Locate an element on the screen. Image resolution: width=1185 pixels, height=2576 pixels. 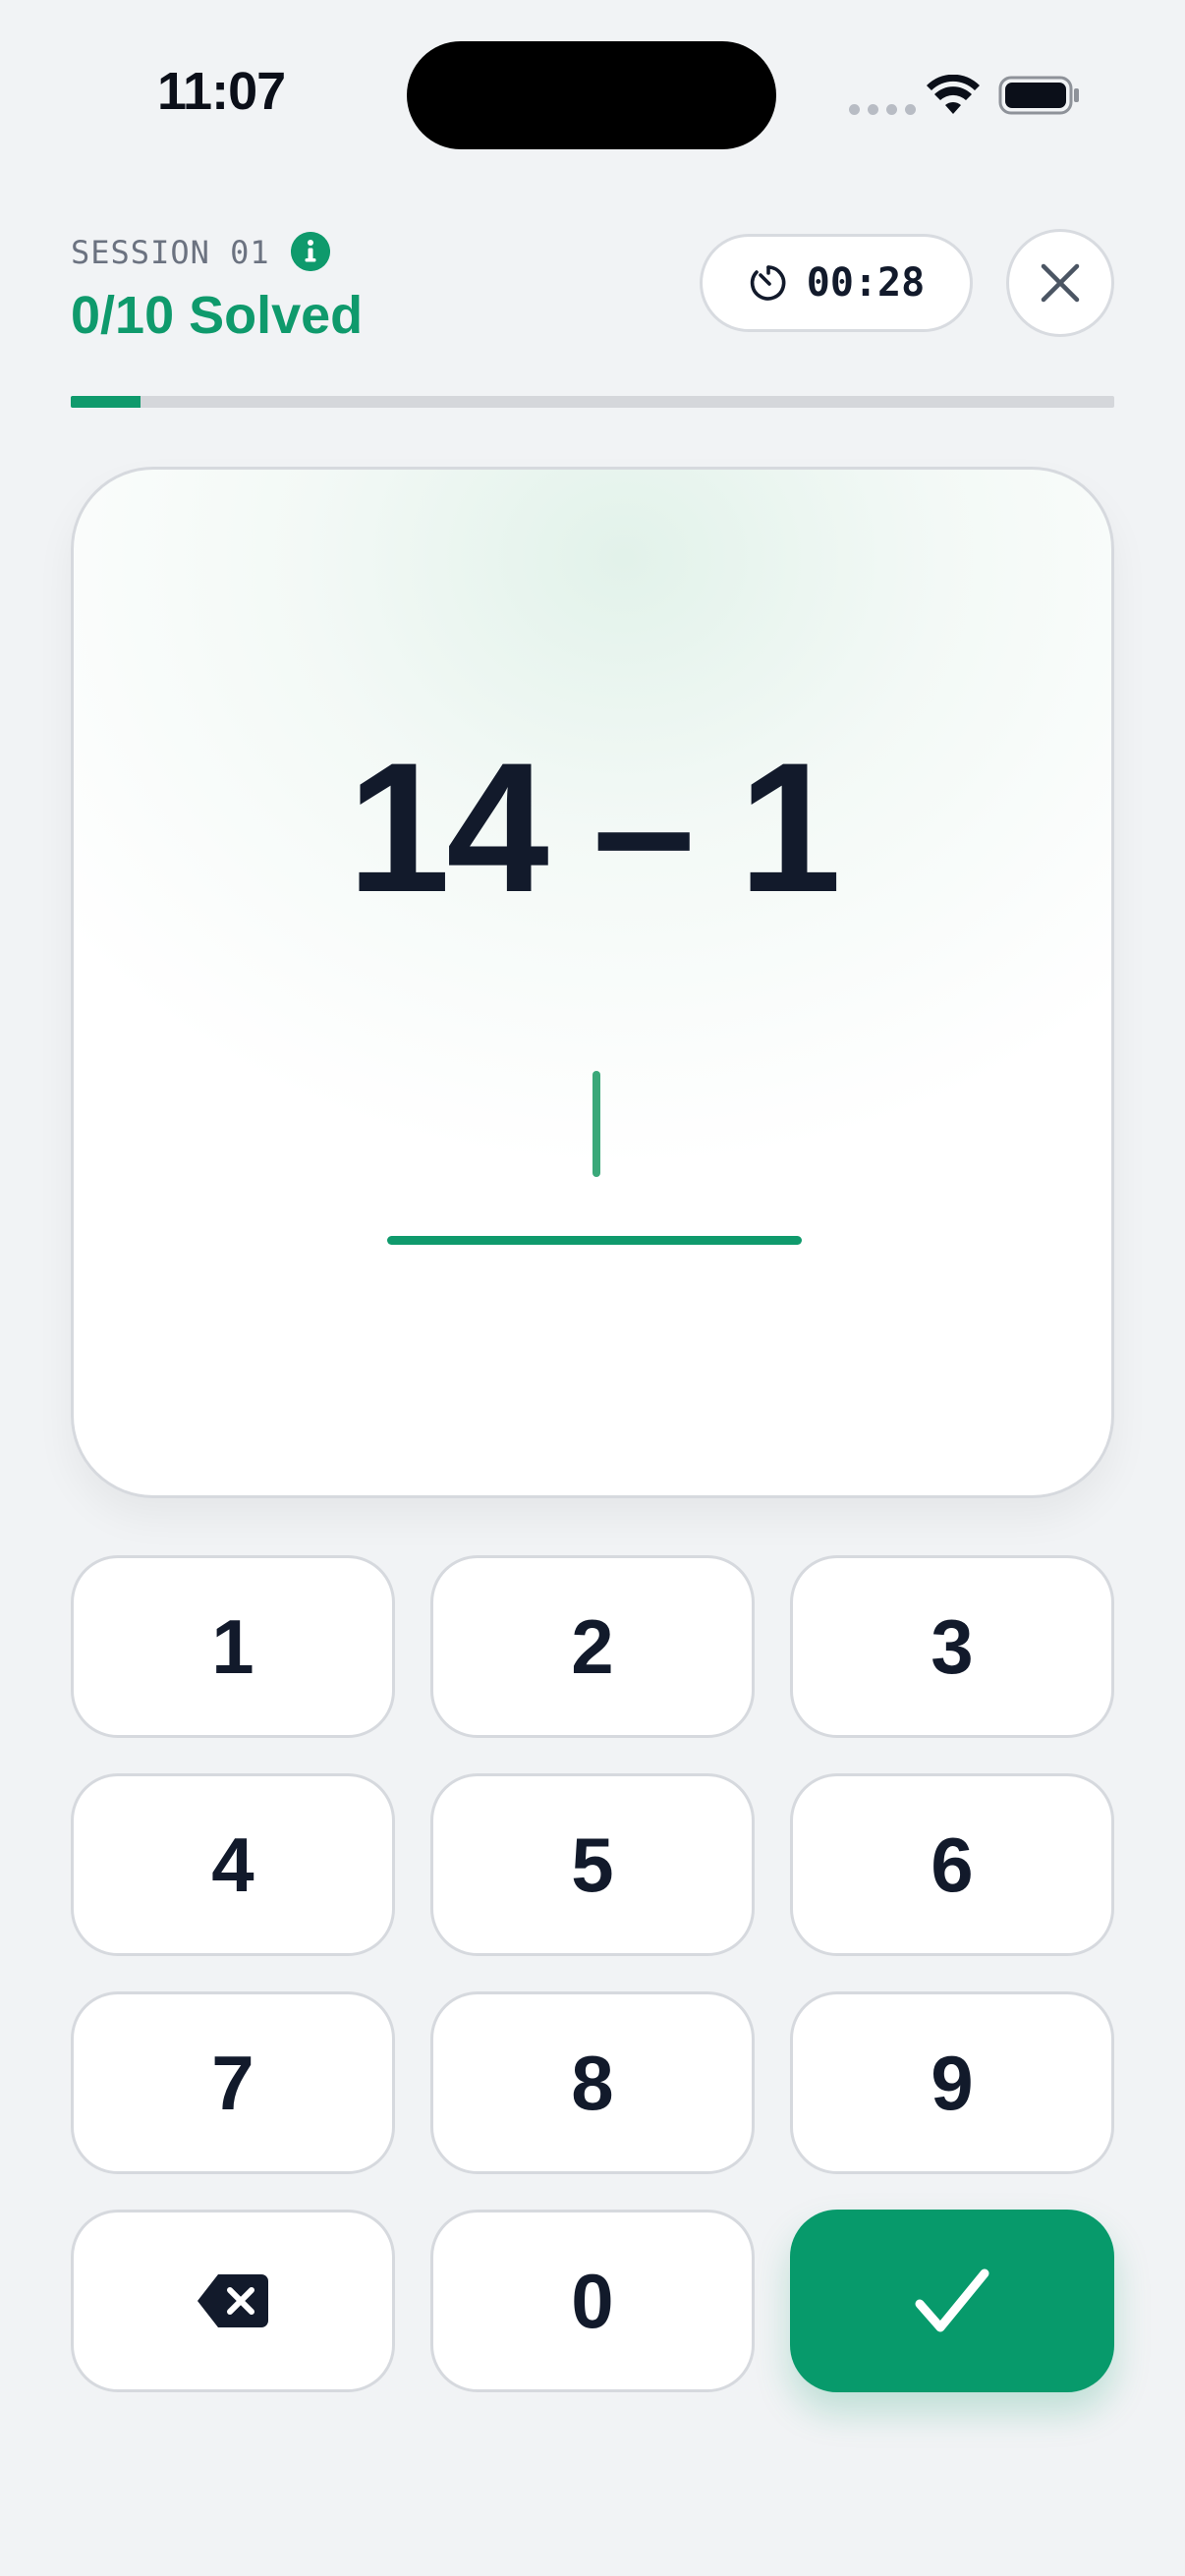
answer-input is located at coordinates (594, 1240).